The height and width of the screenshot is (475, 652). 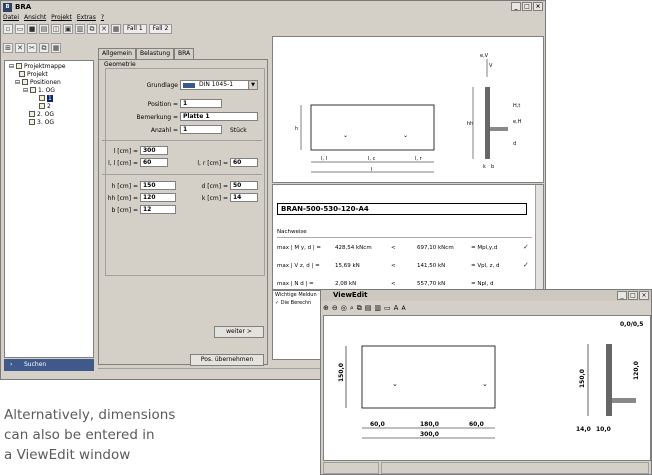 What do you see at coordinates (403, 308) in the screenshot?
I see `font-smaller-icon: A` at bounding box center [403, 308].